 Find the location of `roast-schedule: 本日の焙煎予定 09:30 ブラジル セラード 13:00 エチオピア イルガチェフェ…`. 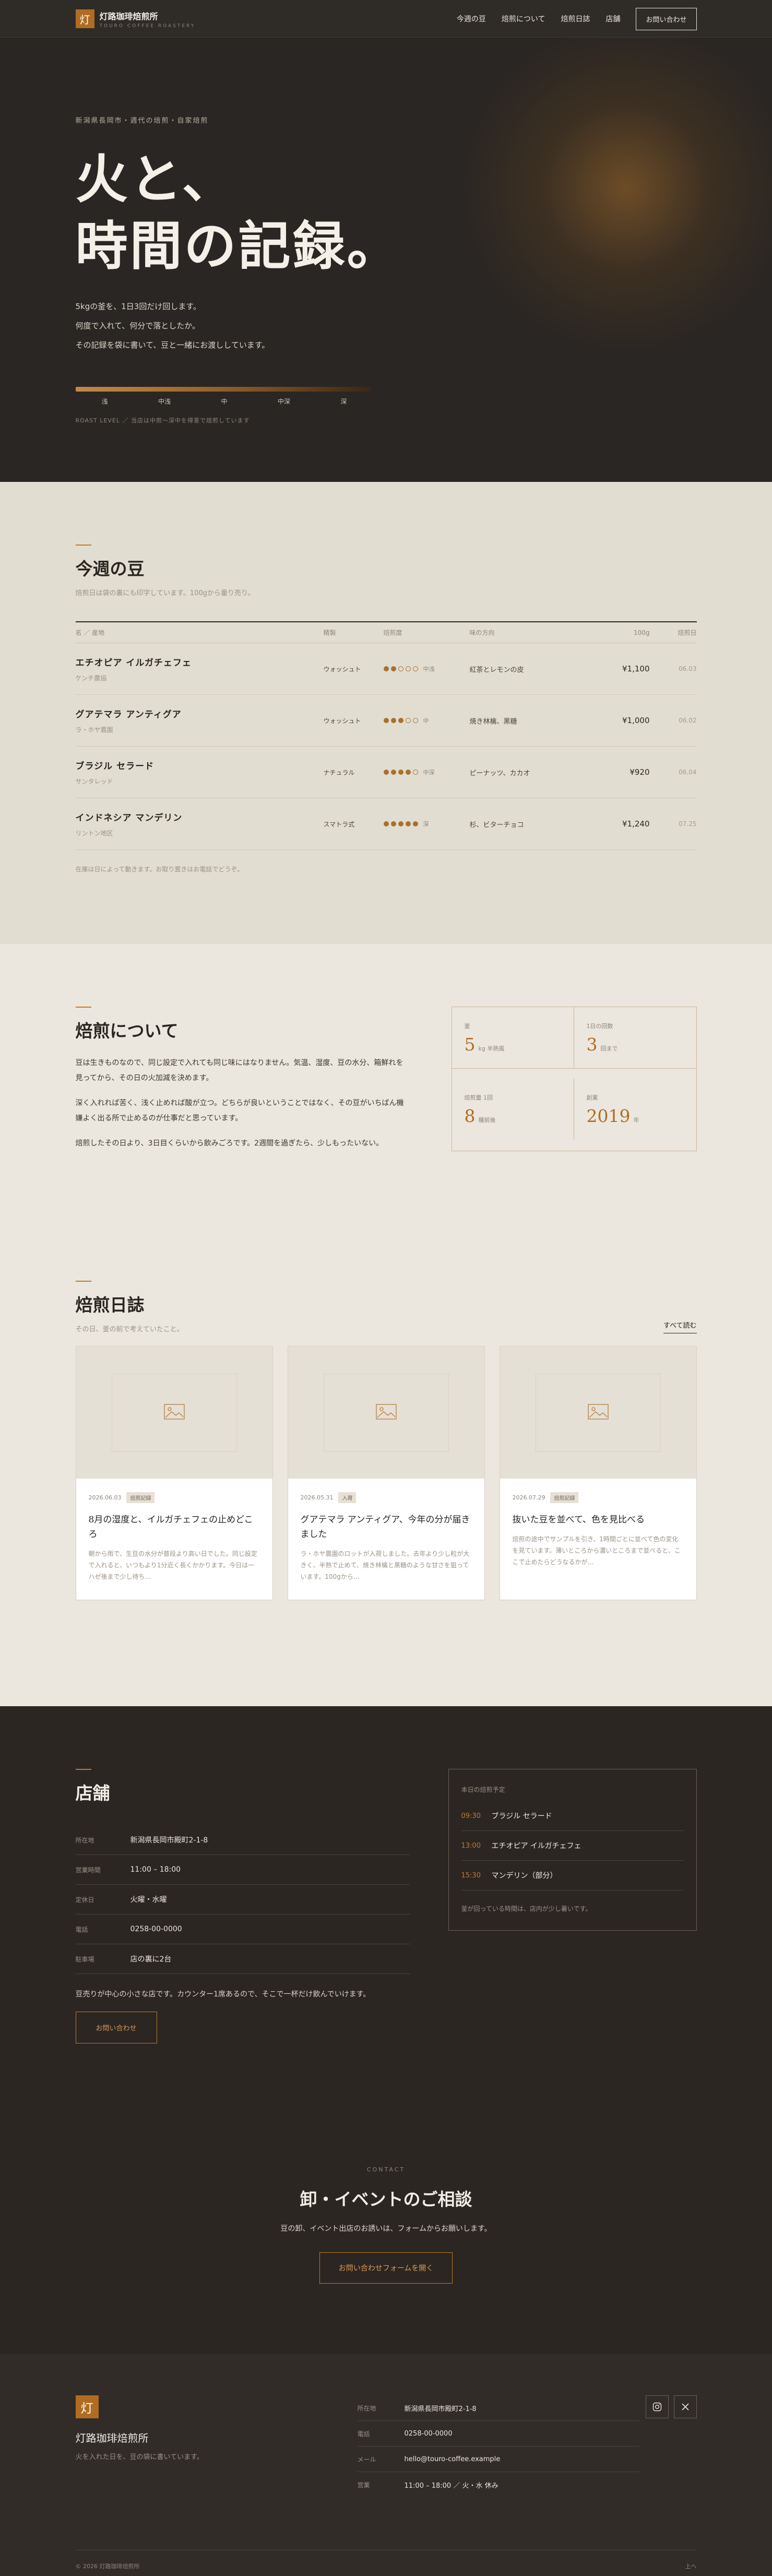

roast-schedule: 本日の焙煎予定 09:30 ブラジル セラード 13:00 エチオピア イルガチェフェ… is located at coordinates (573, 1850).